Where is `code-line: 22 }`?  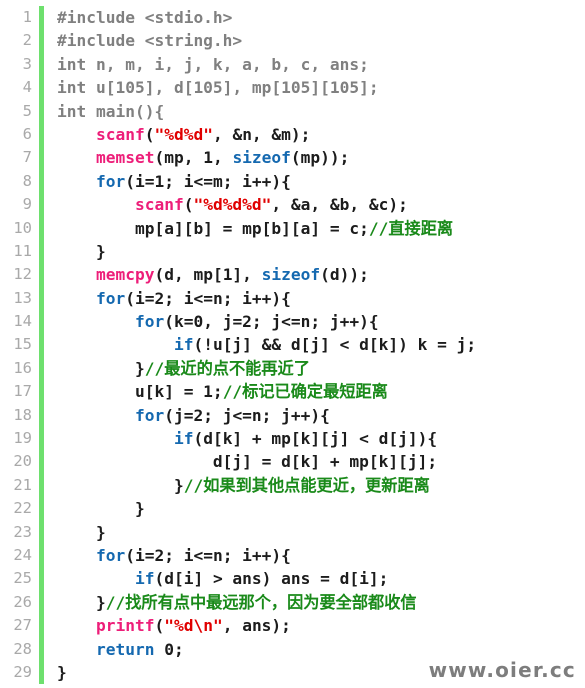 code-line: 22 } is located at coordinates (292, 509).